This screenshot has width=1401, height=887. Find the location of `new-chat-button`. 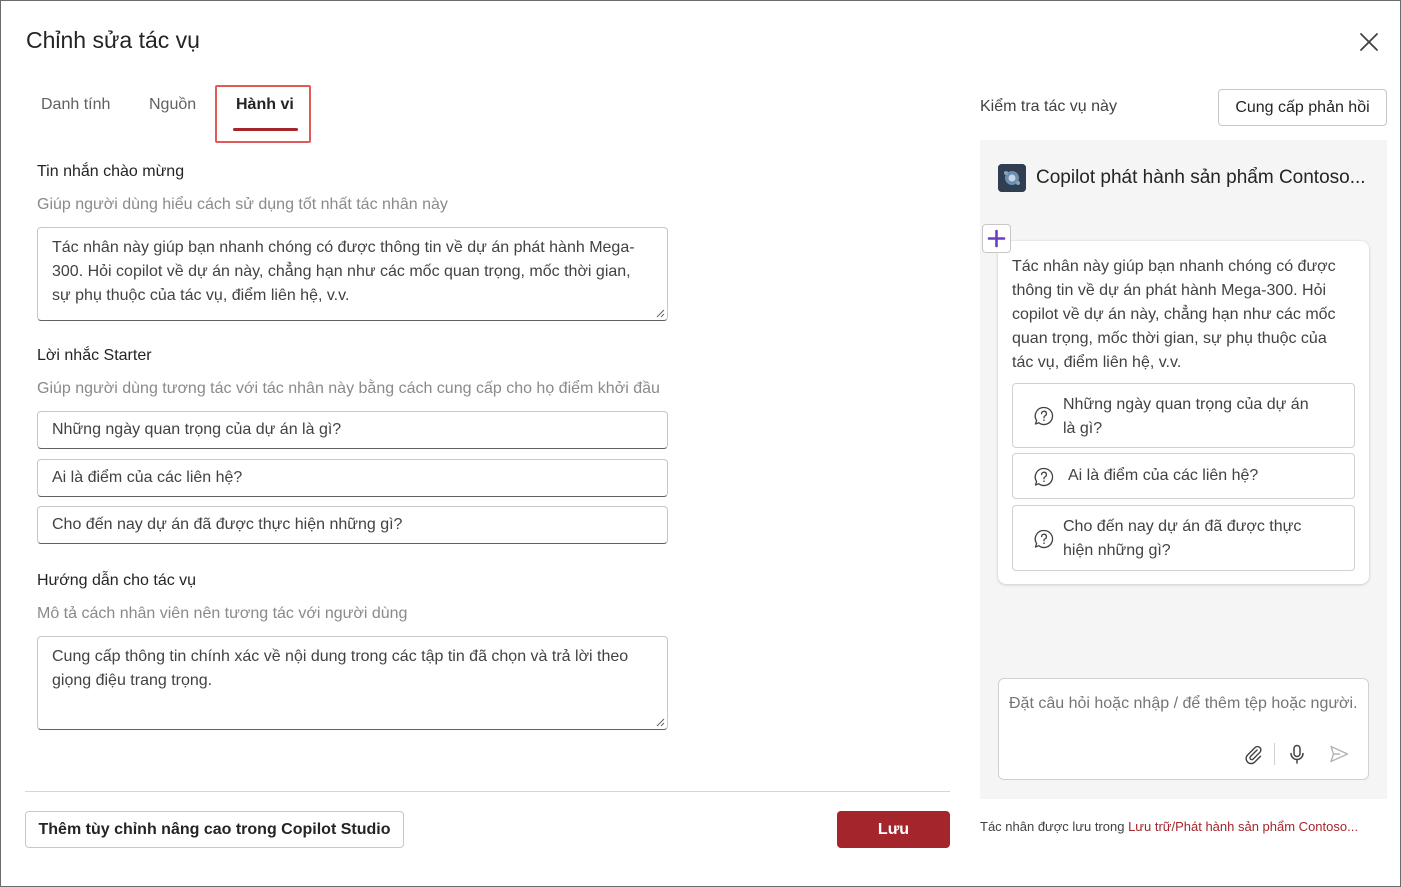

new-chat-button is located at coordinates (996, 238).